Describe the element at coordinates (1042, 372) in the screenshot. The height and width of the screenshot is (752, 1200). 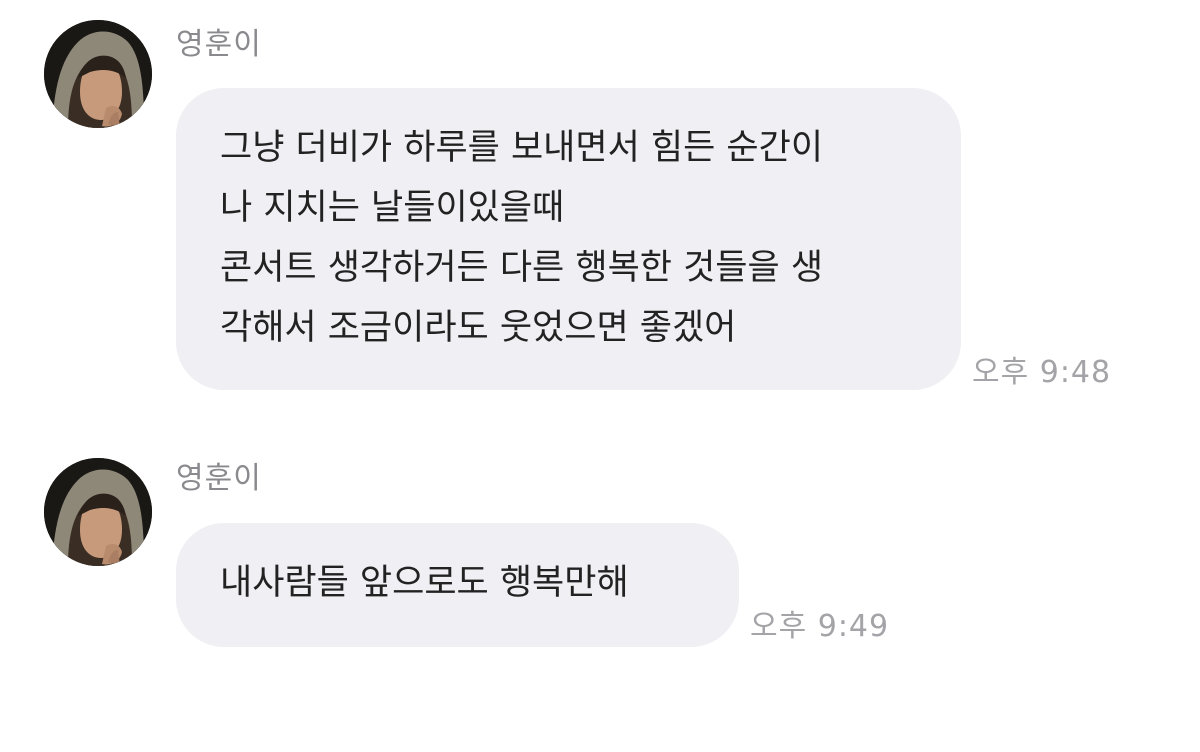
I see `message-timestamp: 오후 9:48` at that location.